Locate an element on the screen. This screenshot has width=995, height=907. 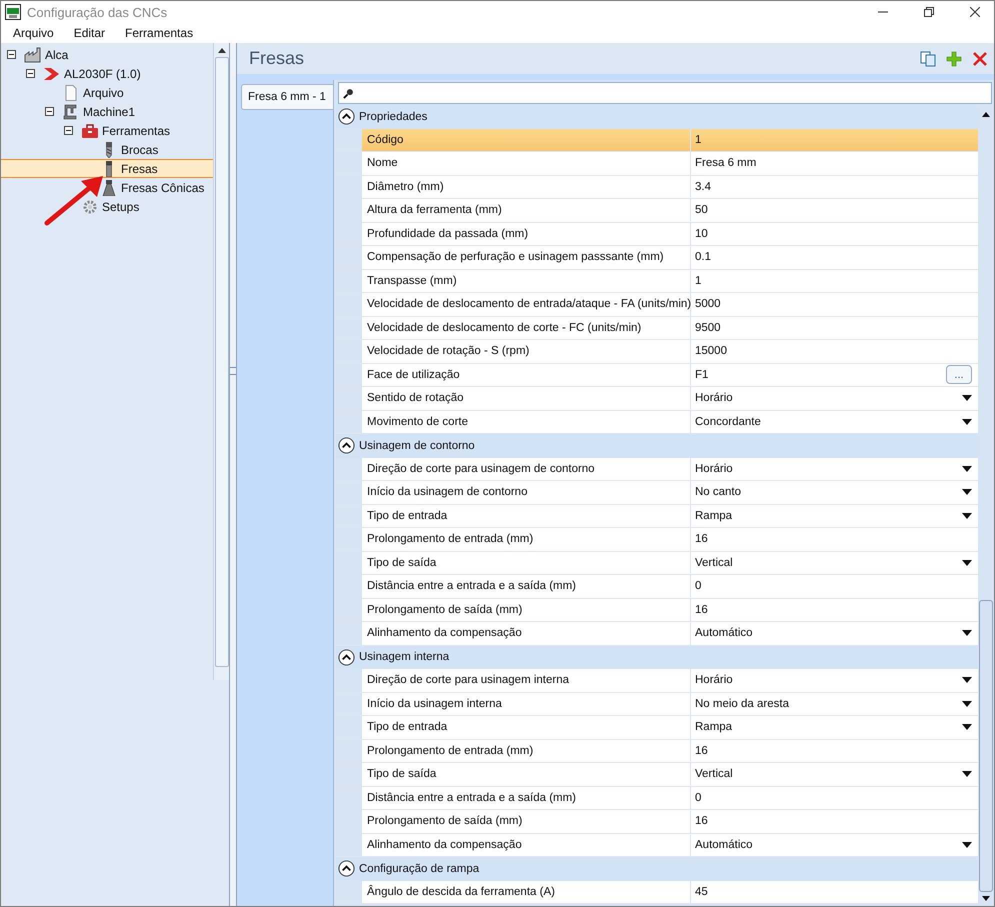
property-row: Ângulo de descida da ferramenta (A) 45 is located at coordinates (657, 892).